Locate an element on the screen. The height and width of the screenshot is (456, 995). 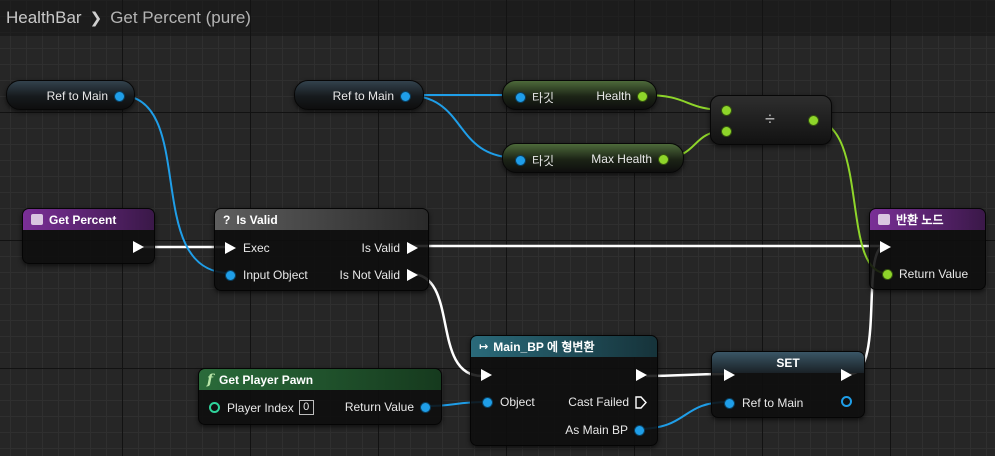
divide-output-pin is located at coordinates (813, 120).